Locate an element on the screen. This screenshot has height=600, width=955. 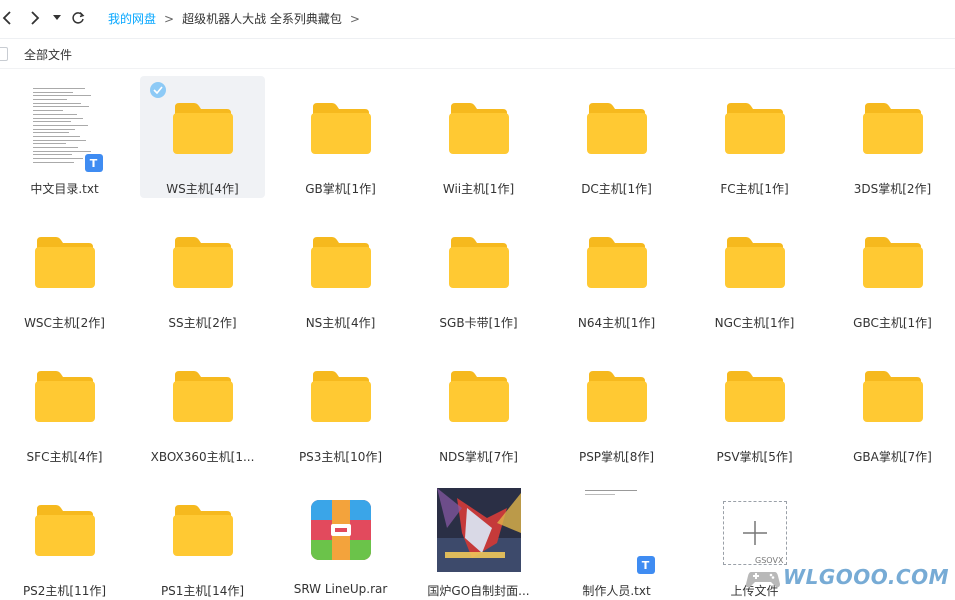
back-button is located at coordinates (7, 18).